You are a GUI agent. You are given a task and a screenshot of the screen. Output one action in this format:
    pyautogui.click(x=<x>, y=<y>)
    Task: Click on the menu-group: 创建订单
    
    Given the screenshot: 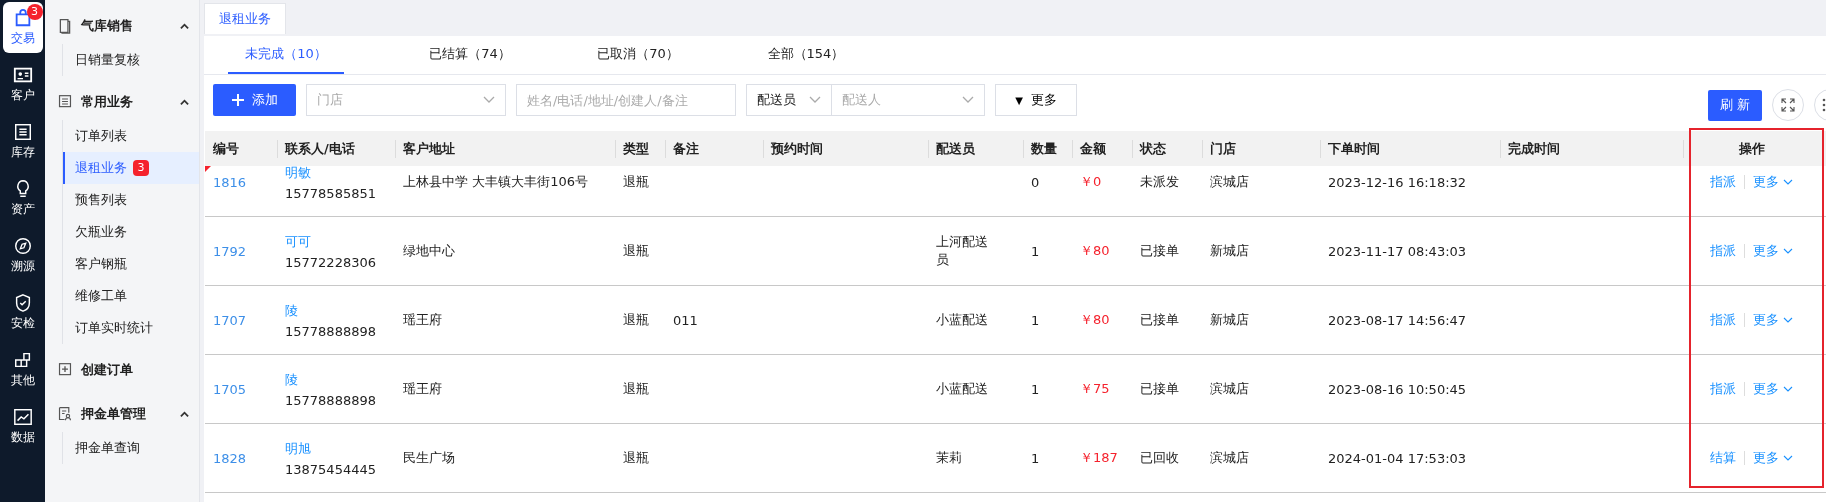 What is the action you would take?
    pyautogui.click(x=122, y=370)
    